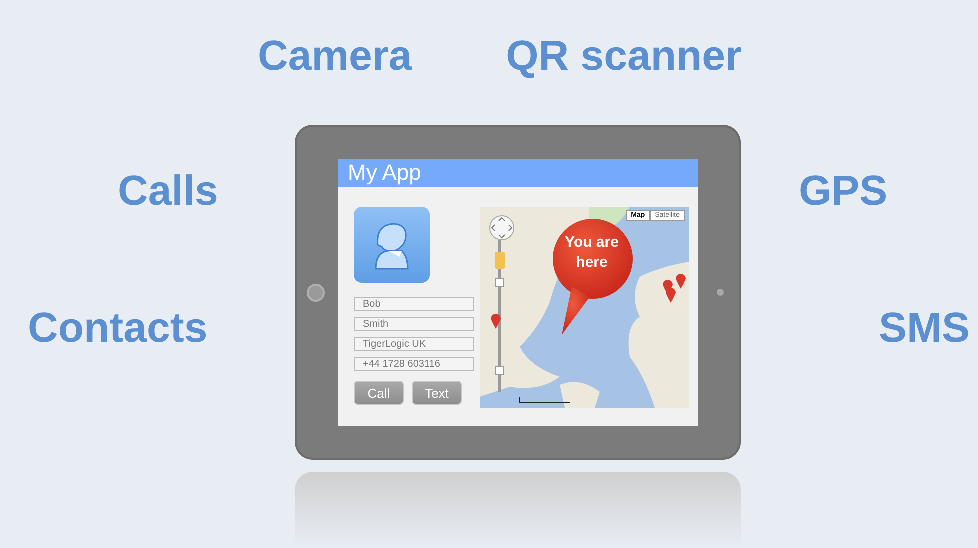  What do you see at coordinates (414, 304) in the screenshot?
I see `contact-field: Bob` at bounding box center [414, 304].